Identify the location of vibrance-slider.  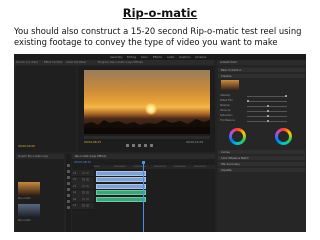
(267, 111).